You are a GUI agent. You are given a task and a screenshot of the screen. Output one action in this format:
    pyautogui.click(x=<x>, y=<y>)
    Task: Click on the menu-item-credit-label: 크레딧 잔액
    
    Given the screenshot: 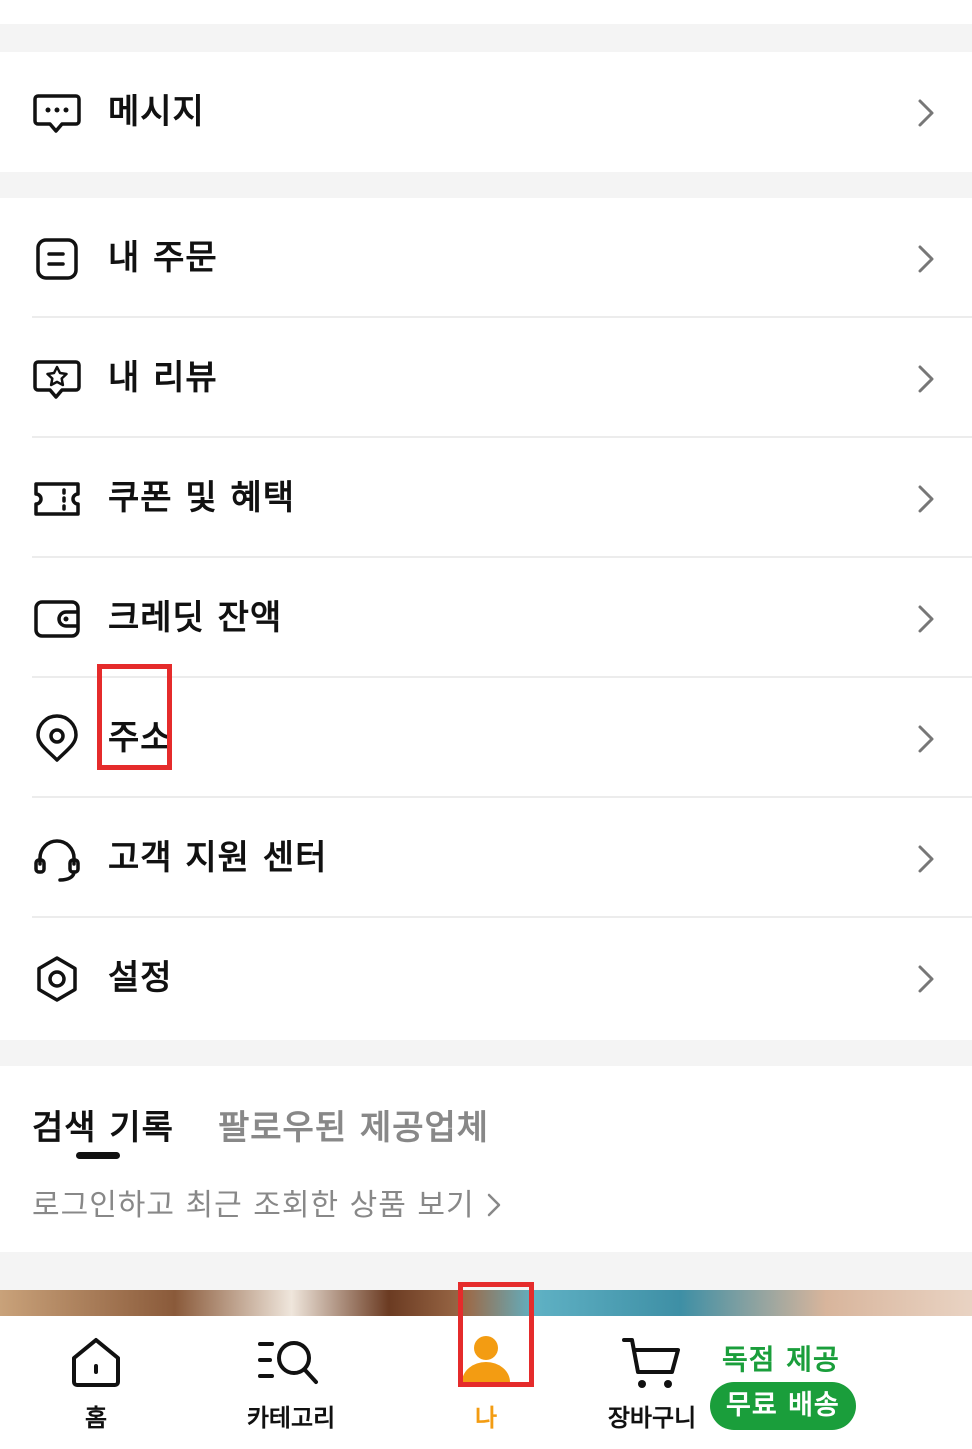 What is the action you would take?
    pyautogui.click(x=195, y=618)
    